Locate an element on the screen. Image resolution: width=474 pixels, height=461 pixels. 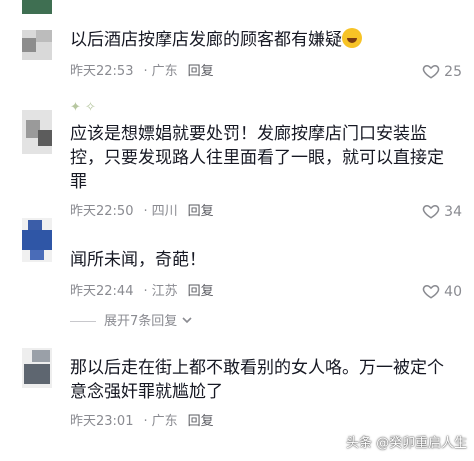
expand-replies-button: 展开7条回复 is located at coordinates (131, 322).